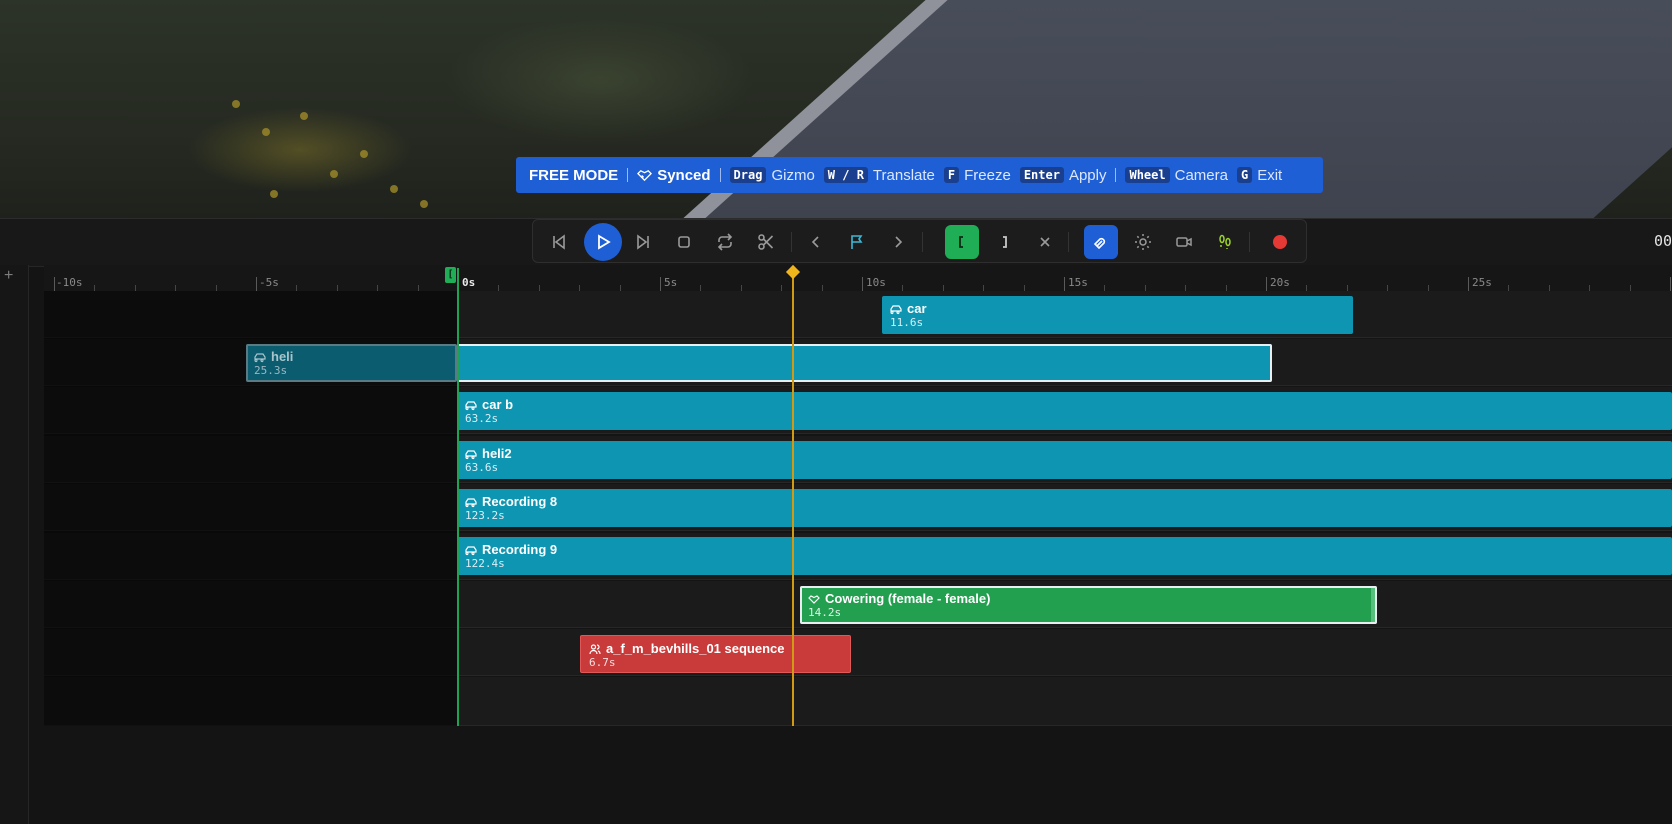 Image resolution: width=1672 pixels, height=824 pixels. I want to click on add-track-button: +, so click(8, 276).